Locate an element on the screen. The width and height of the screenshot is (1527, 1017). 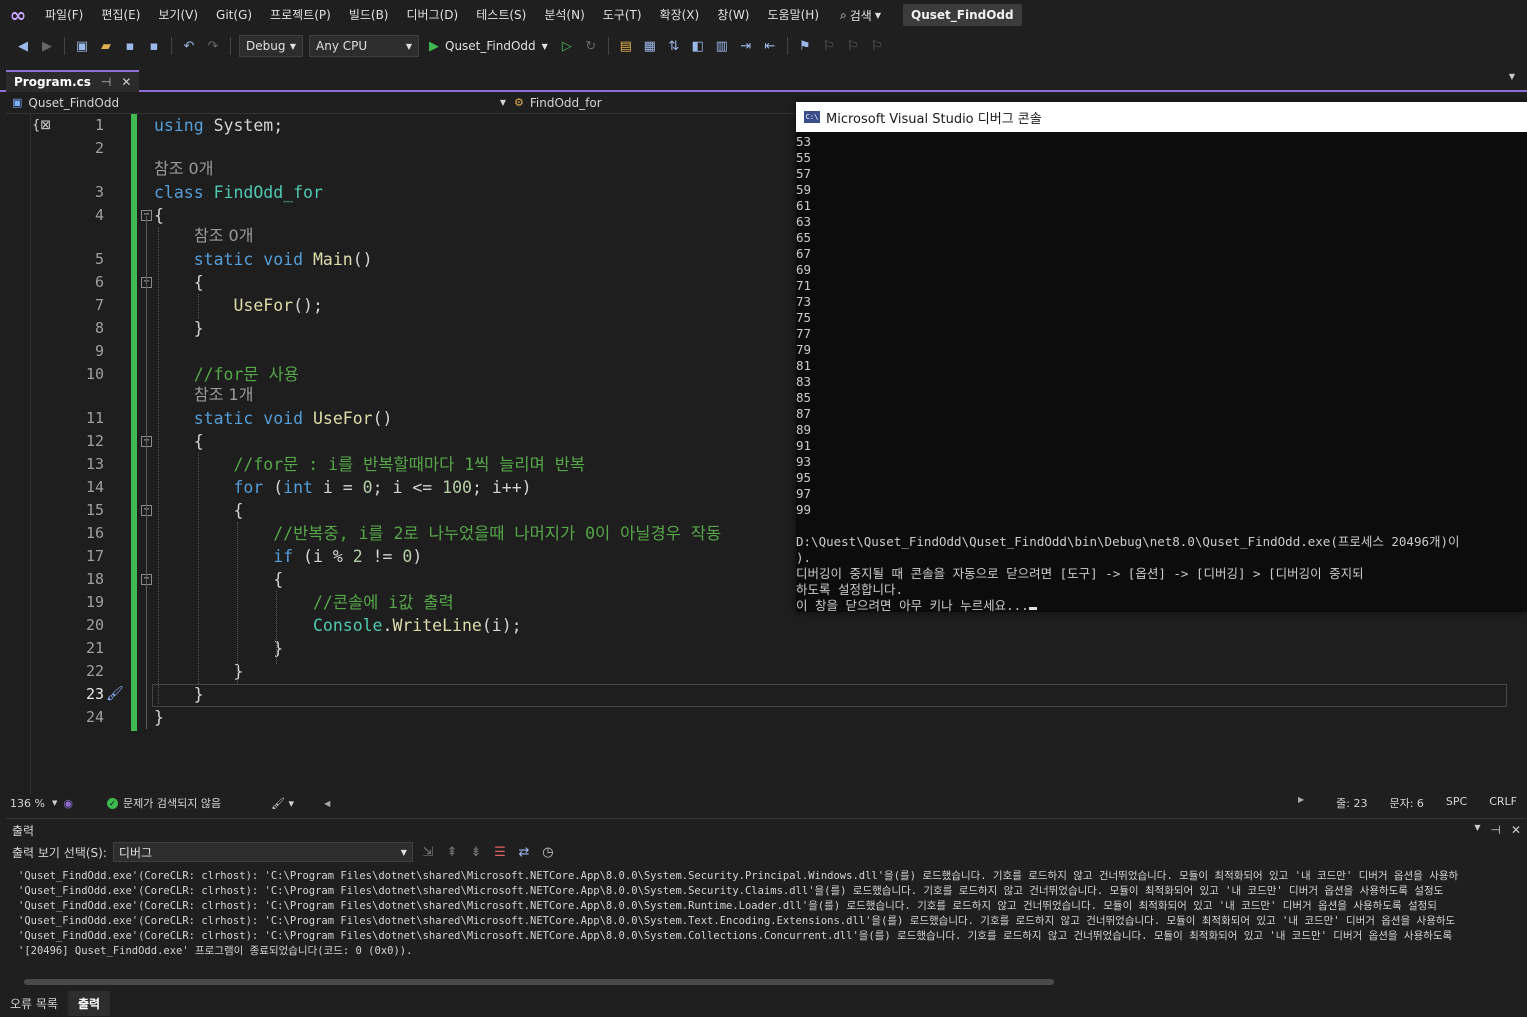
debug-step-icon: ⇅ is located at coordinates (674, 46).